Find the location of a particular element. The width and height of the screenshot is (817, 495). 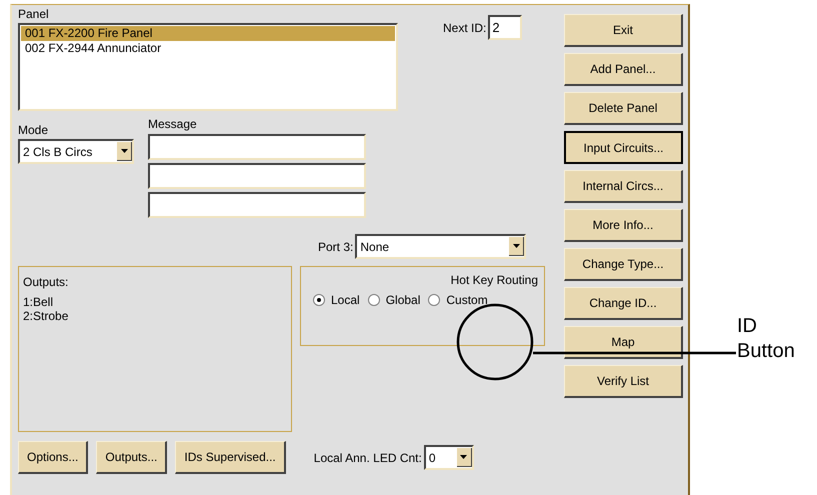

outputs-title: Outputs: is located at coordinates (46, 282).